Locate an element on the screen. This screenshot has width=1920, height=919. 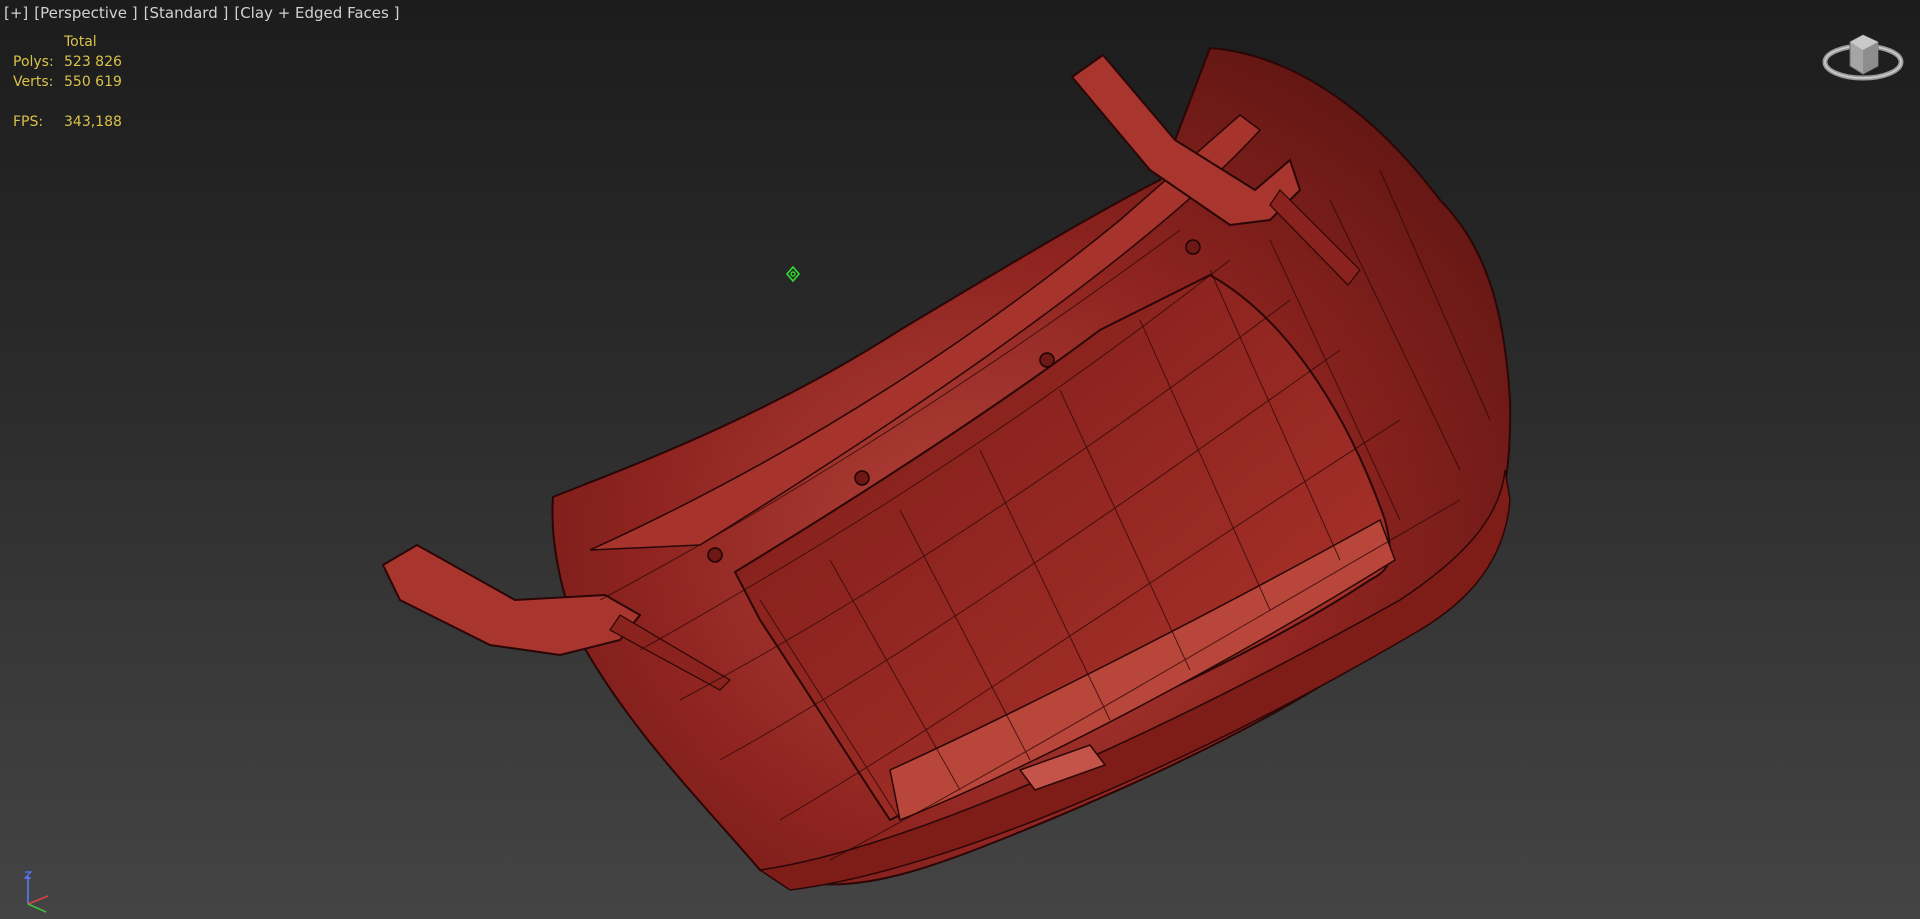
fps-label: FPS: is located at coordinates (28, 122).